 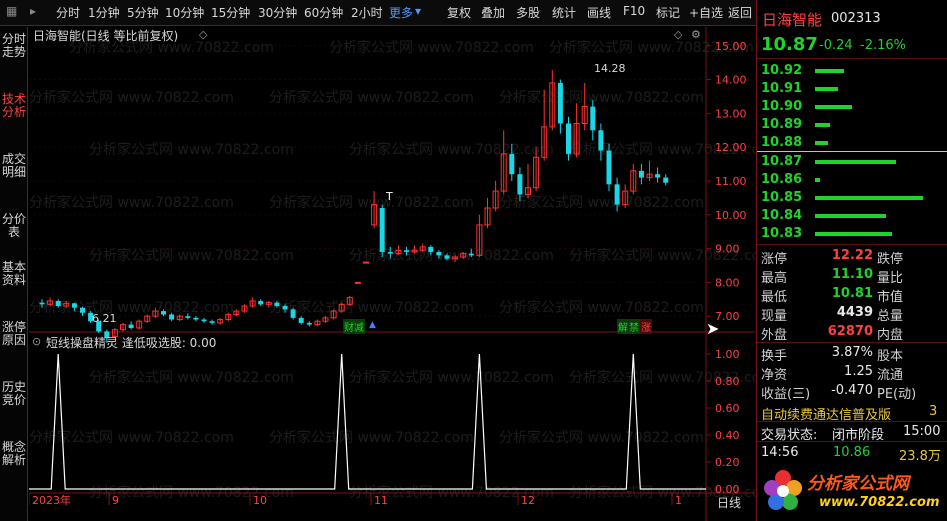 What do you see at coordinates (599, 12) in the screenshot?
I see `tool-draw: 画线` at bounding box center [599, 12].